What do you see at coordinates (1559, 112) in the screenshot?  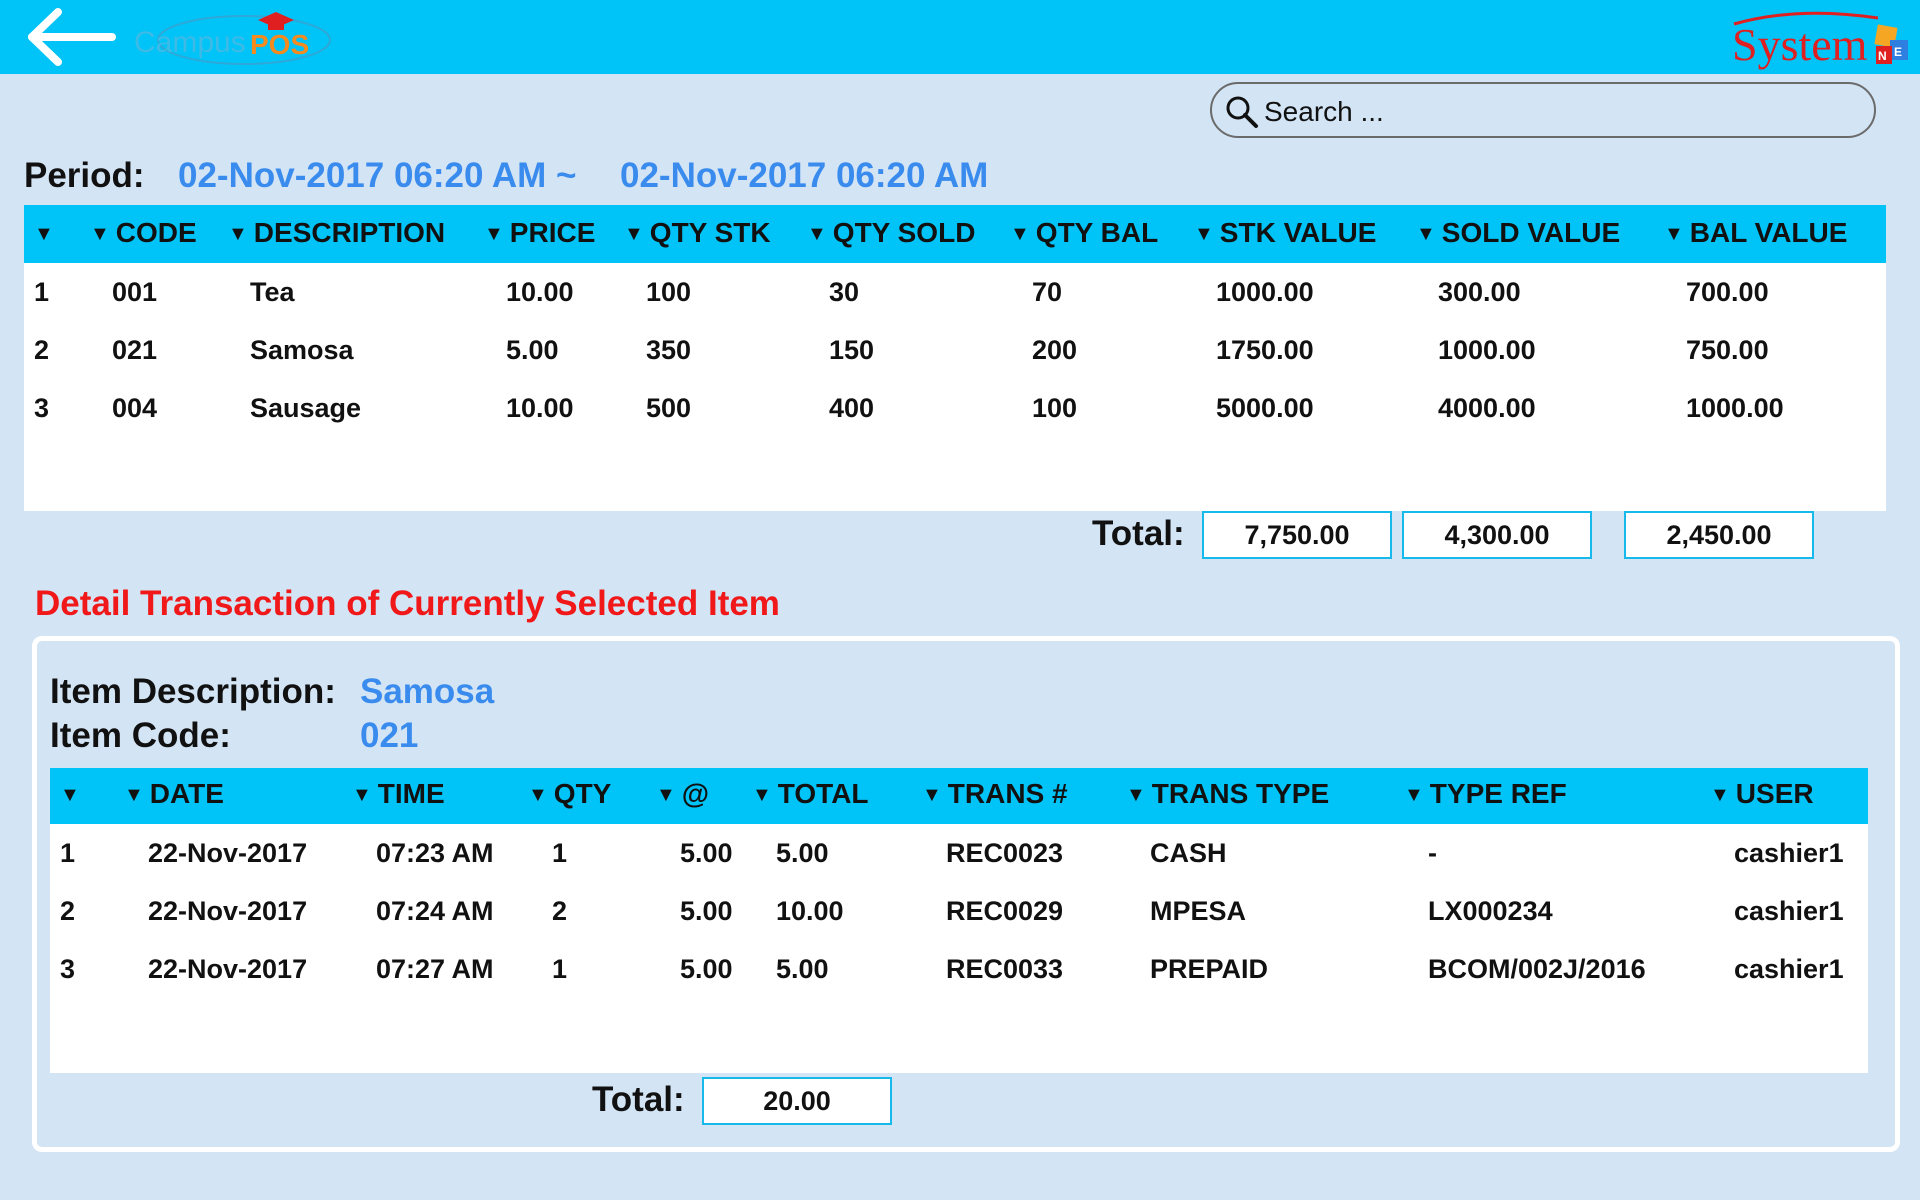 I see `search-input` at bounding box center [1559, 112].